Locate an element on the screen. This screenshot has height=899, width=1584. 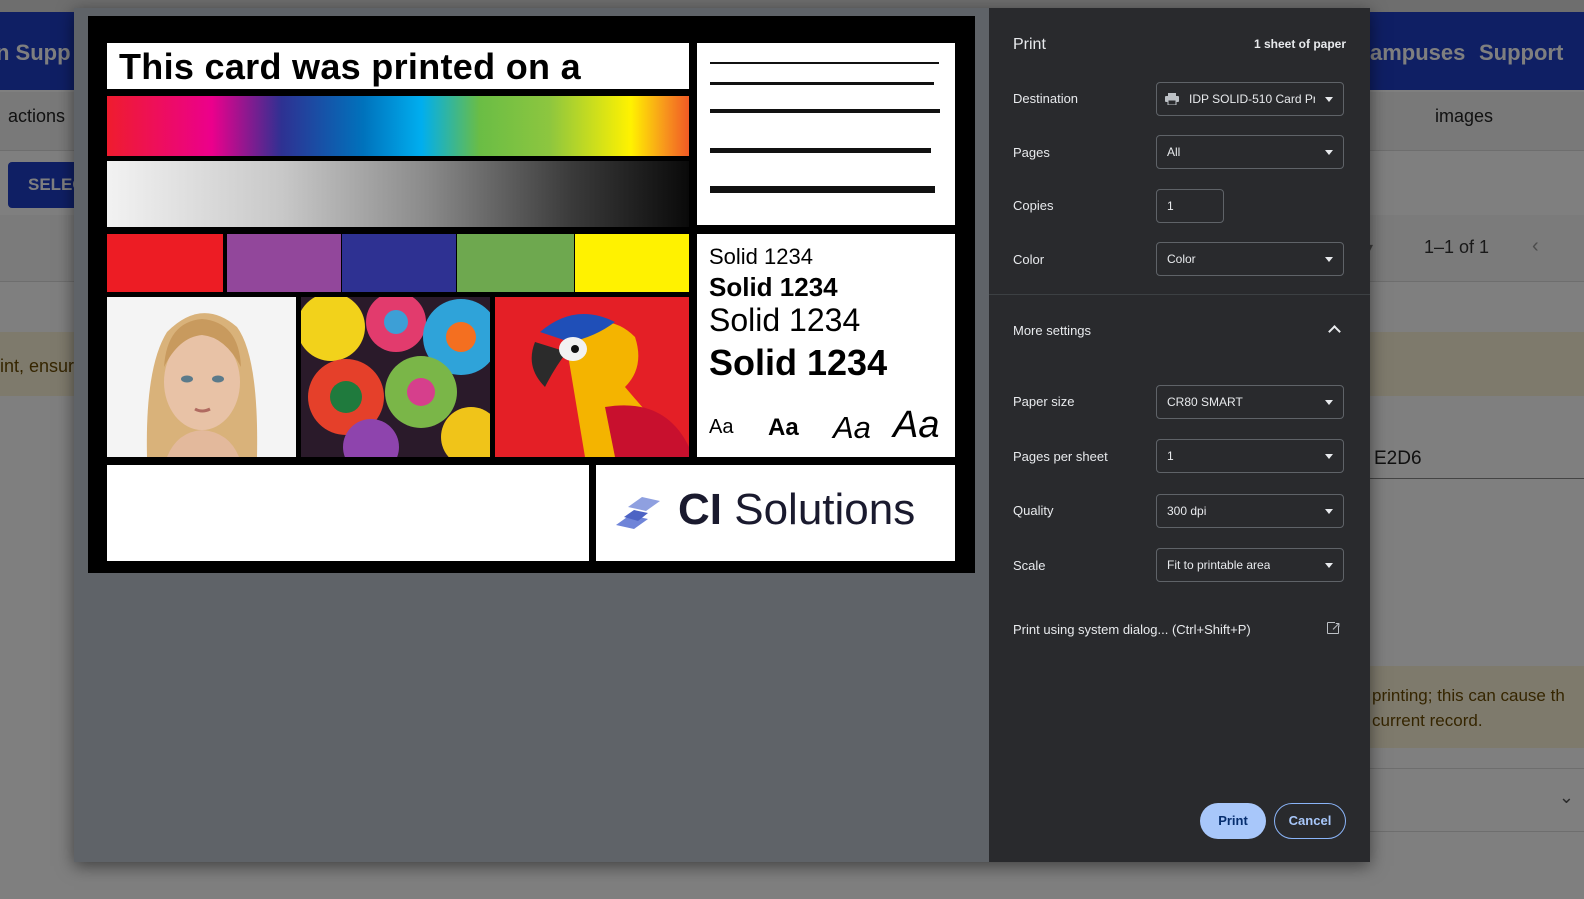
open-in-new-arrow-icon: ↗ is located at coordinates (1335, 626).